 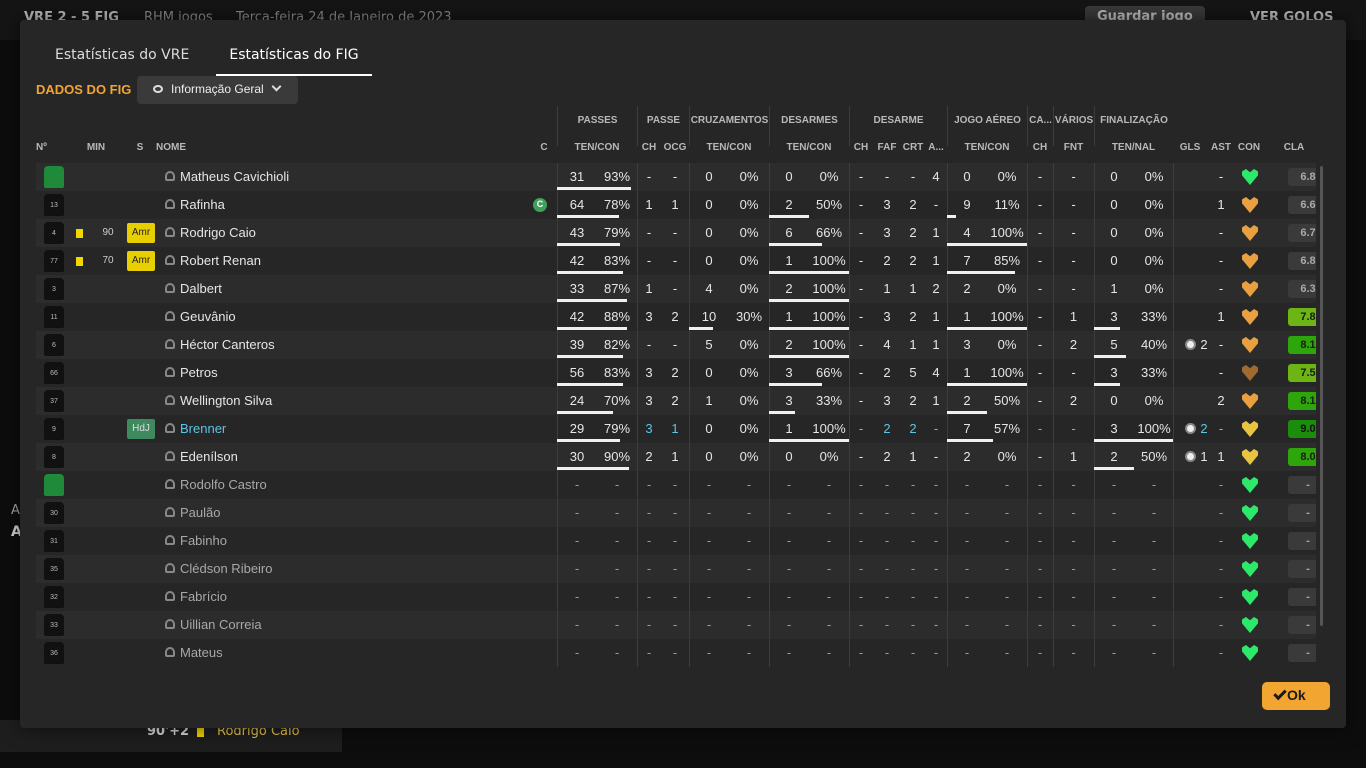 What do you see at coordinates (1154, 232) in the screenshot?
I see `shots-pct: 0%` at bounding box center [1154, 232].